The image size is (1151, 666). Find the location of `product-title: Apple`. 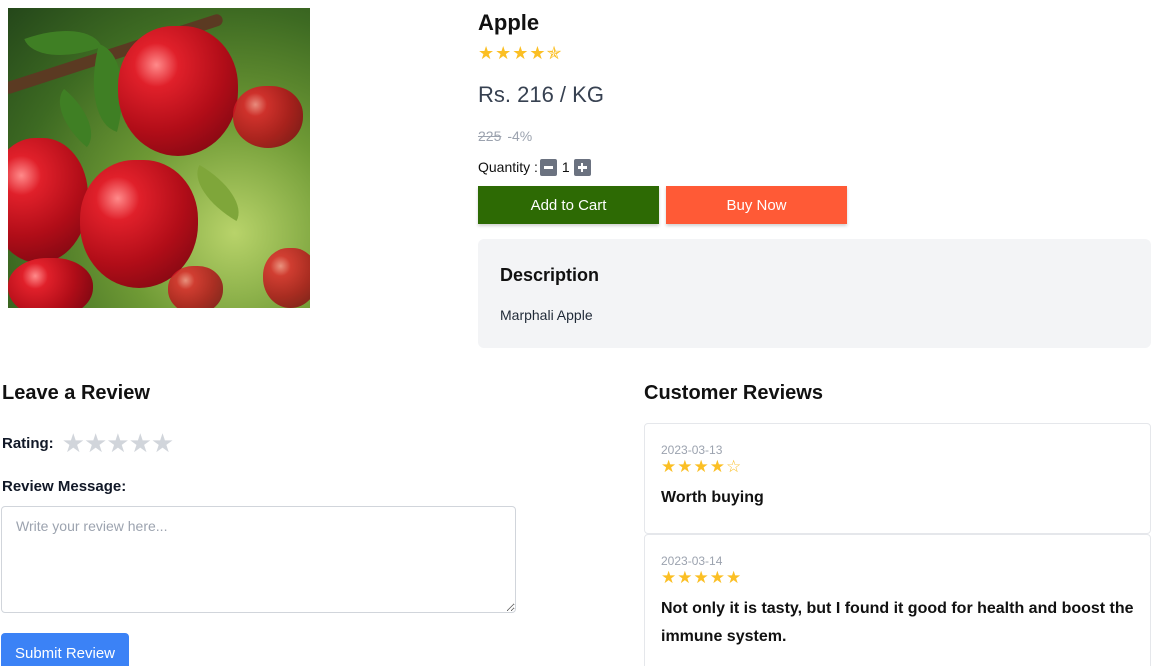

product-title: Apple is located at coordinates (509, 22).